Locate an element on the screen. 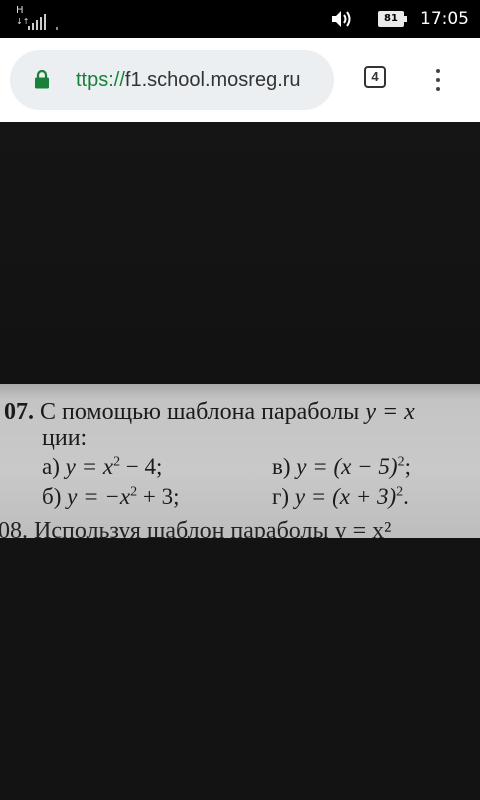 Image resolution: width=480 pixels, height=800 pixels. lock-icon is located at coordinates (42, 79).